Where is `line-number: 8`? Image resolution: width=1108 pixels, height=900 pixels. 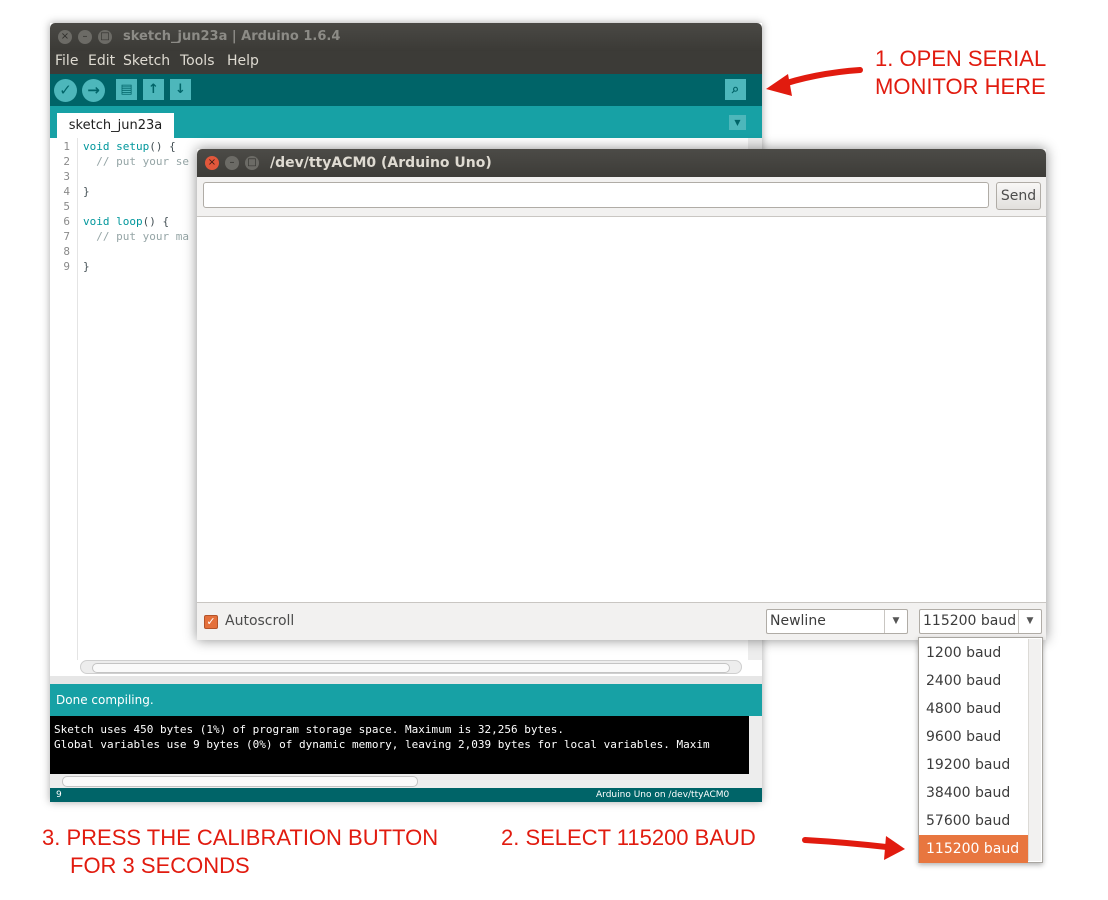
line-number: 8 is located at coordinates (66, 251).